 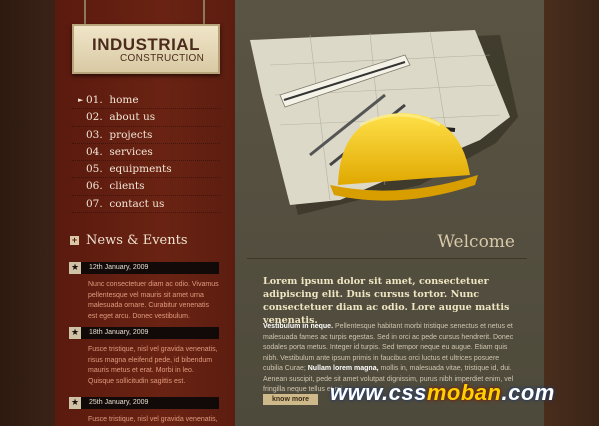 I want to click on left-background, so click(x=27, y=213).